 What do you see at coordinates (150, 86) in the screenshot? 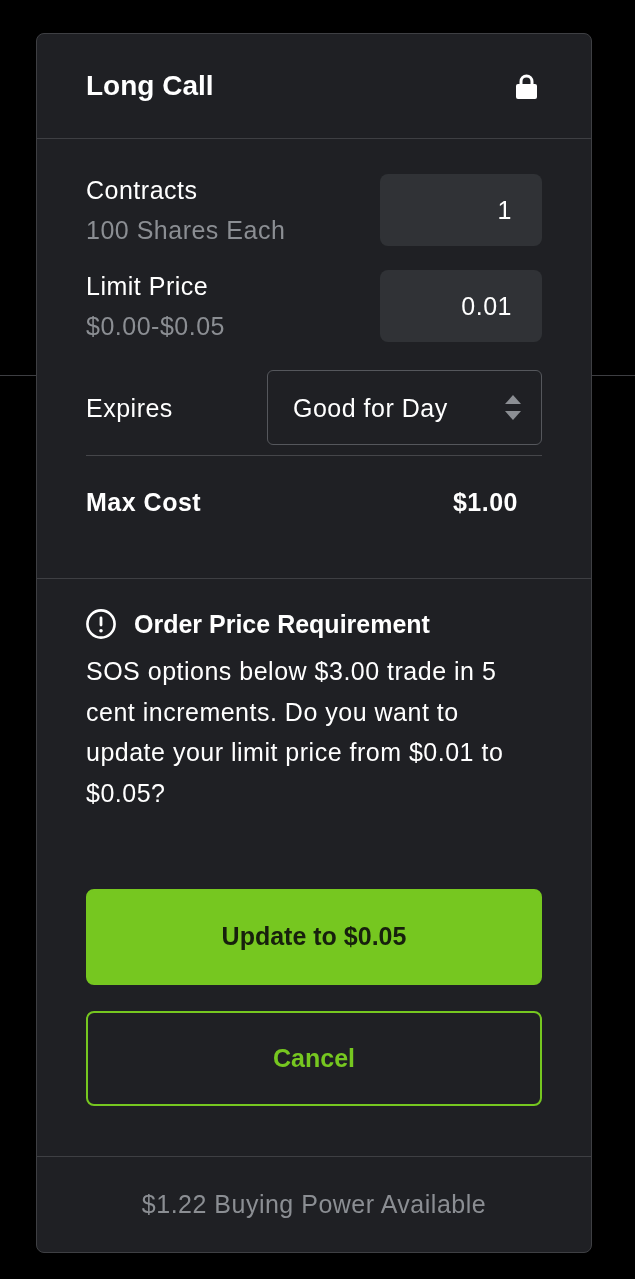
I see `panel-title: Long Call` at bounding box center [150, 86].